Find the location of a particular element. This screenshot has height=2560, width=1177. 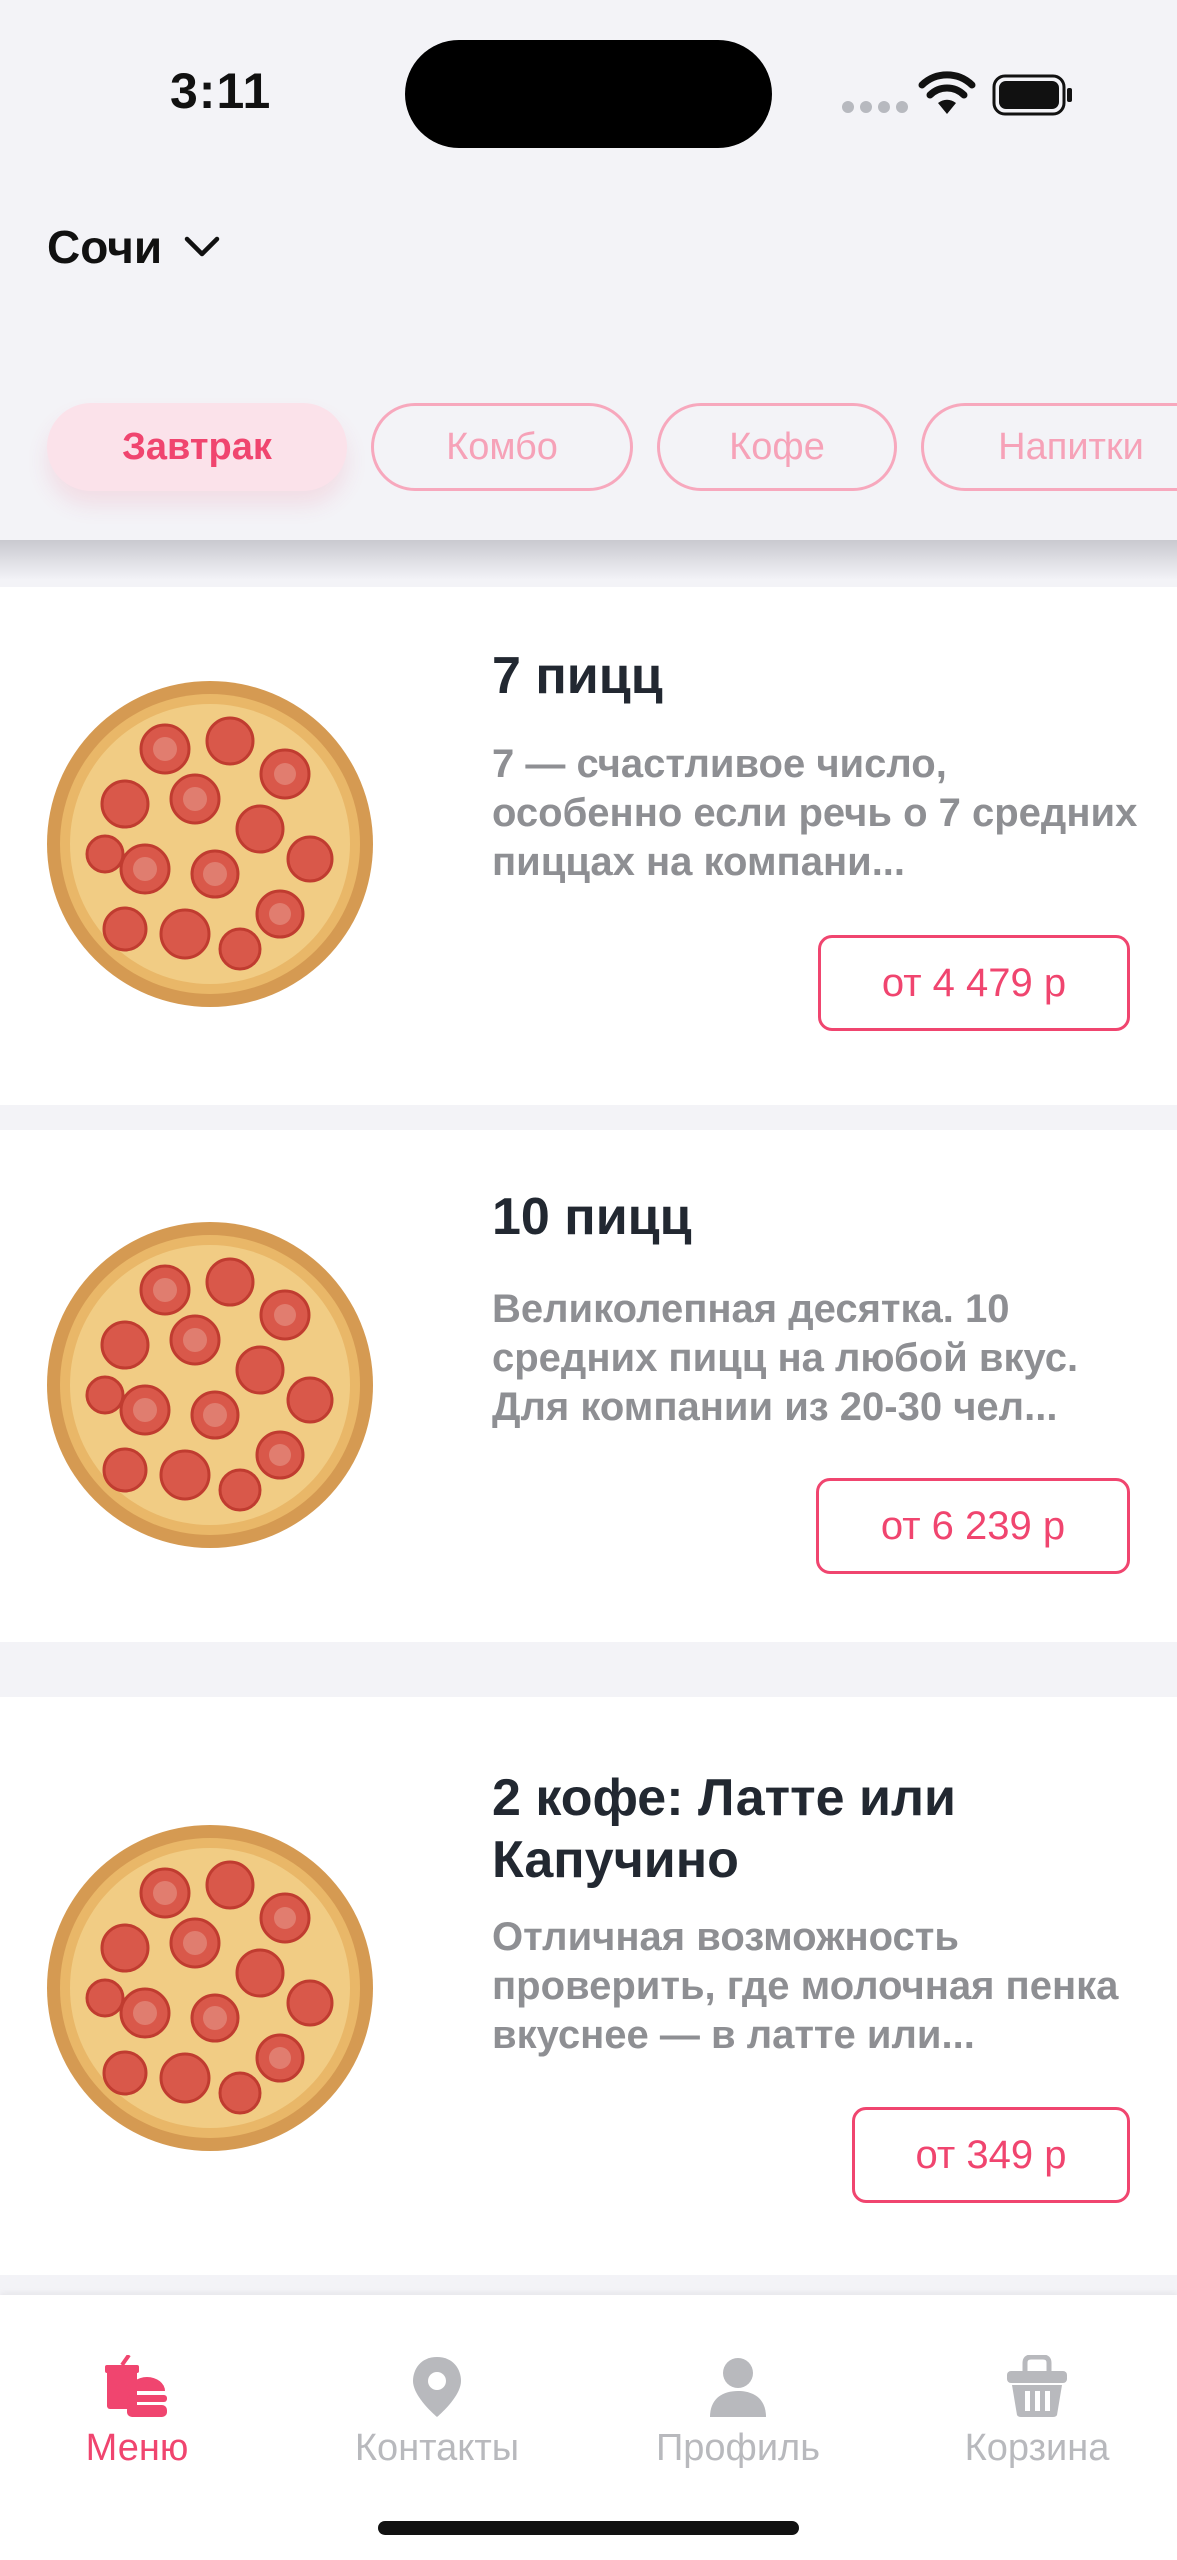

tab-bar-label: Корзина is located at coordinates (1037, 2448).